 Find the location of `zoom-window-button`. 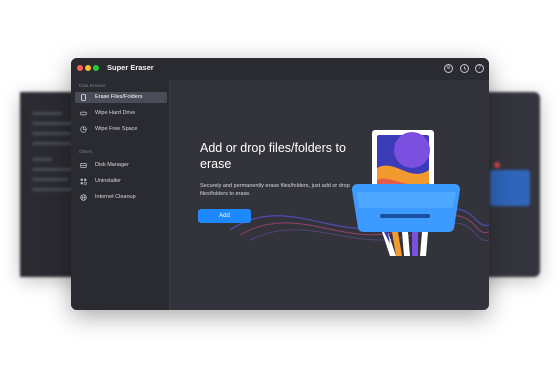

zoom-window-button is located at coordinates (96, 68).